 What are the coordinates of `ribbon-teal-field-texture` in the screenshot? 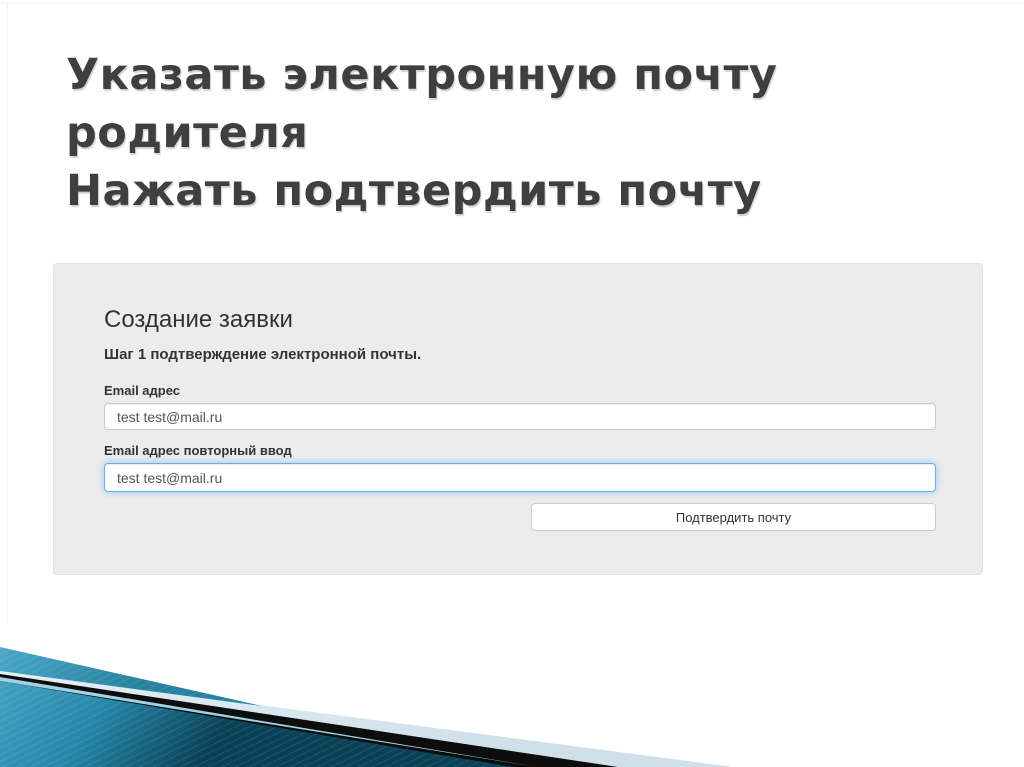 It's located at (256, 724).